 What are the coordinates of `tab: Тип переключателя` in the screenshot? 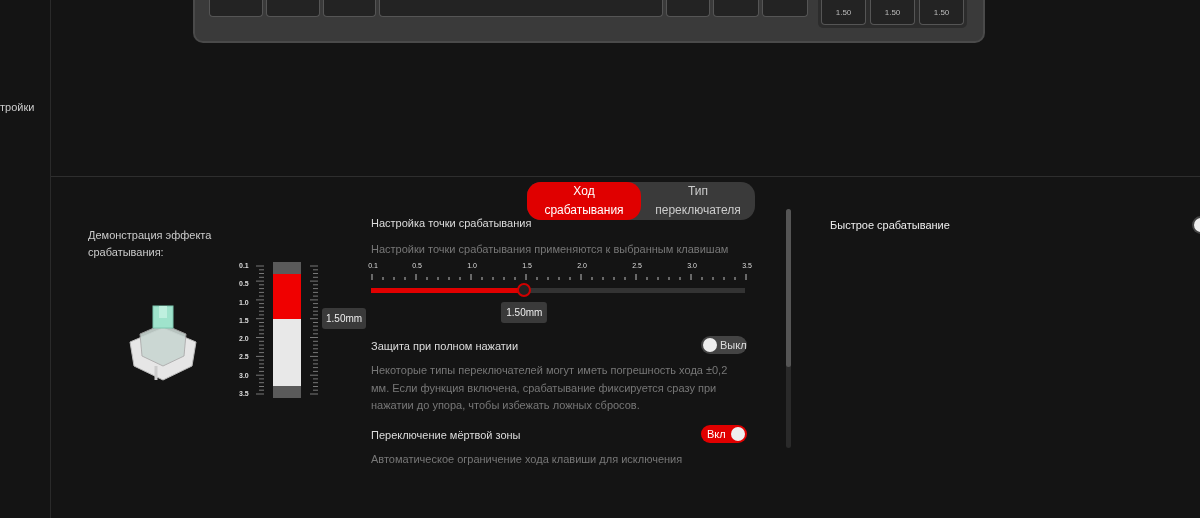 It's located at (698, 201).